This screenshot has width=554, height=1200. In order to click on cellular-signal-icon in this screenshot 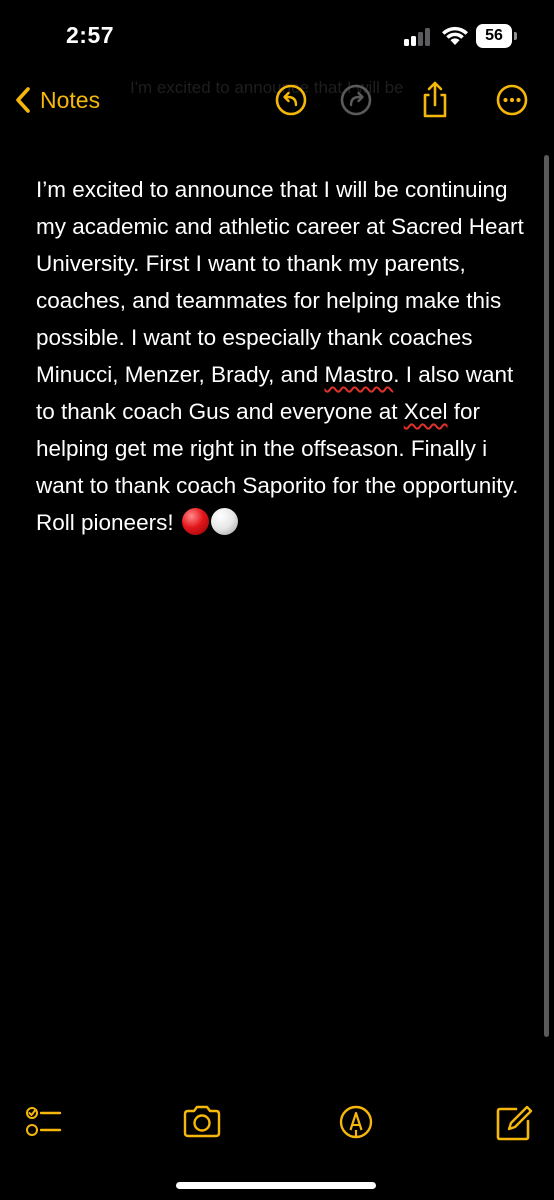, I will do `click(419, 37)`.